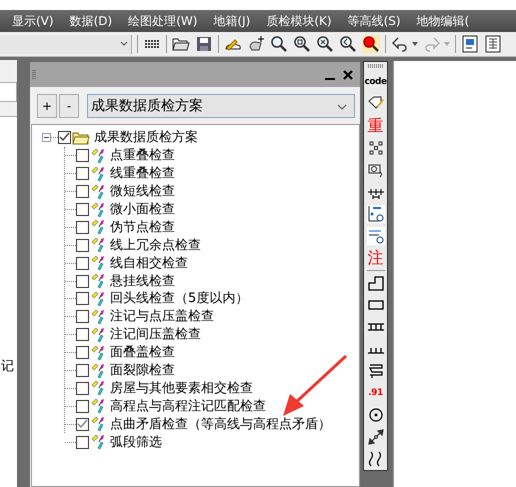 This screenshot has width=516, height=487. I want to click on chart-search-icon, so click(375, 214).